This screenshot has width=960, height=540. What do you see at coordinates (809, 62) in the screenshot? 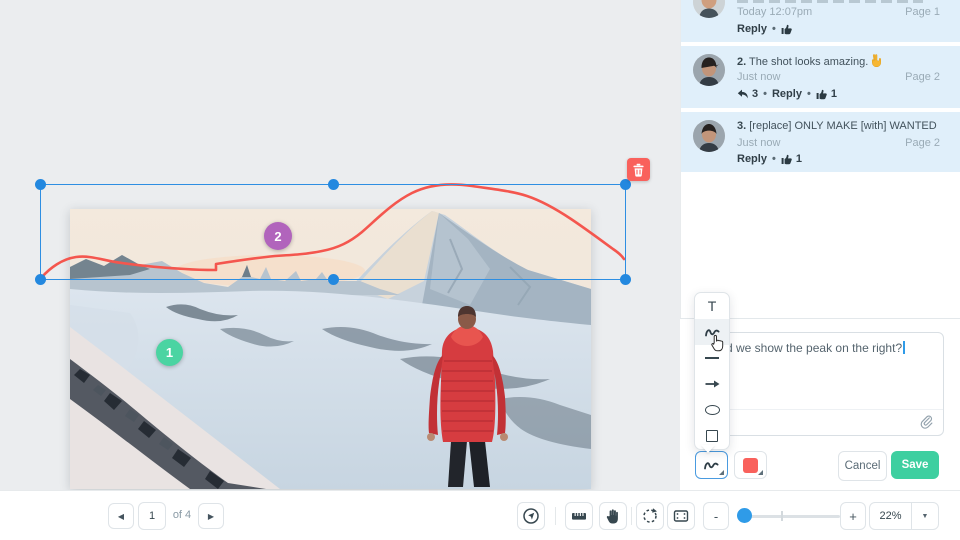
I see `comment-text: The shot looks amazing.` at bounding box center [809, 62].